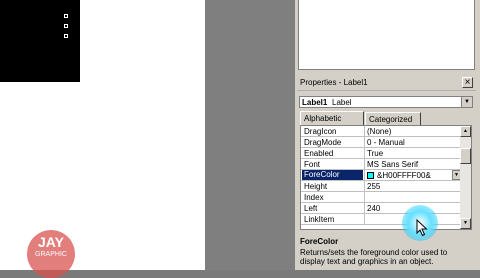  What do you see at coordinates (404, 175) in the screenshot?
I see `forecolor-value: &H00FFFF00&` at bounding box center [404, 175].